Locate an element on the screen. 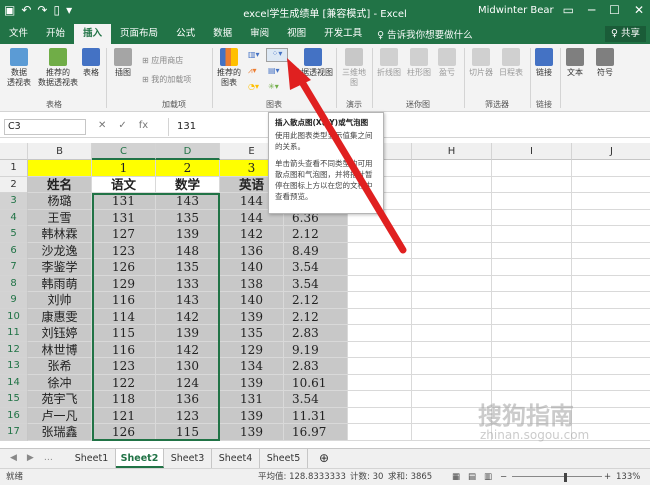  cell-g5 is located at coordinates (380, 234).